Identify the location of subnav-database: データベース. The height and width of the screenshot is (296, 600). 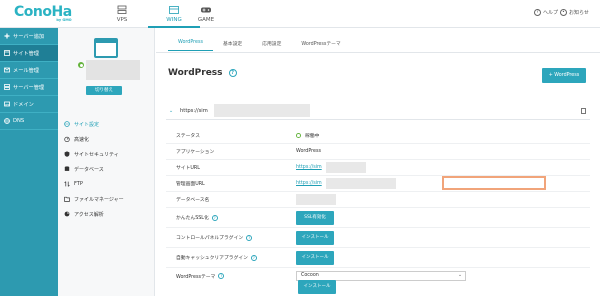
(107, 169).